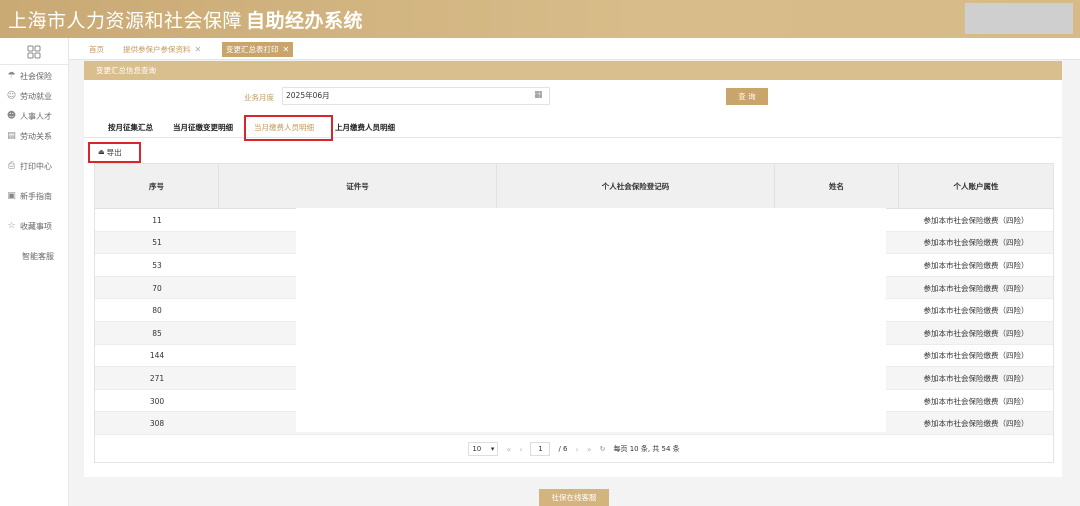  Describe the element at coordinates (29, 196) in the screenshot. I see `sidebar-item-guide: ▣ 新手指南` at that location.